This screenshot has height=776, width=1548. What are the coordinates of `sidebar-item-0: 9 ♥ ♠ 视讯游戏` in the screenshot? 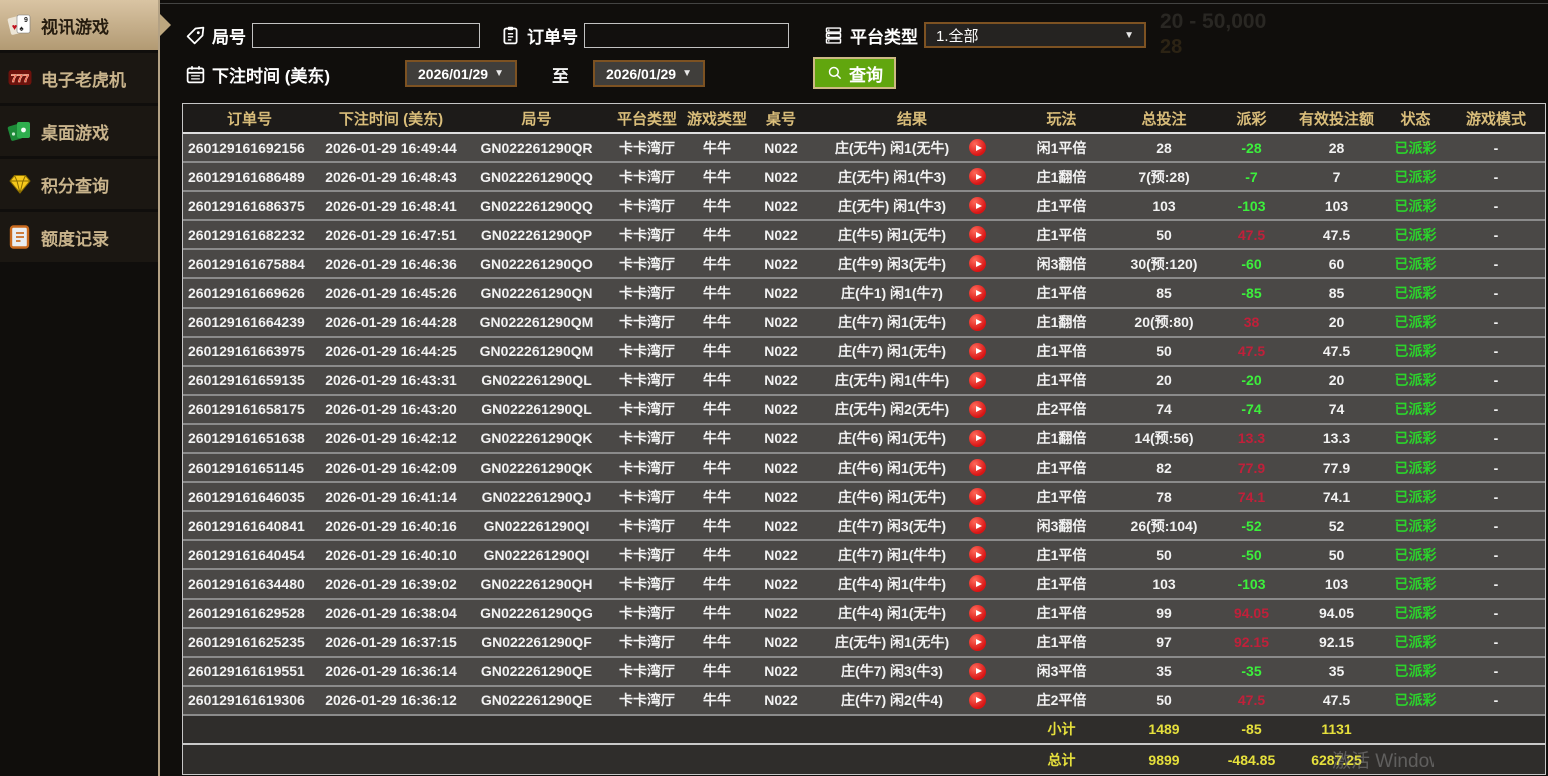 It's located at (80, 25).